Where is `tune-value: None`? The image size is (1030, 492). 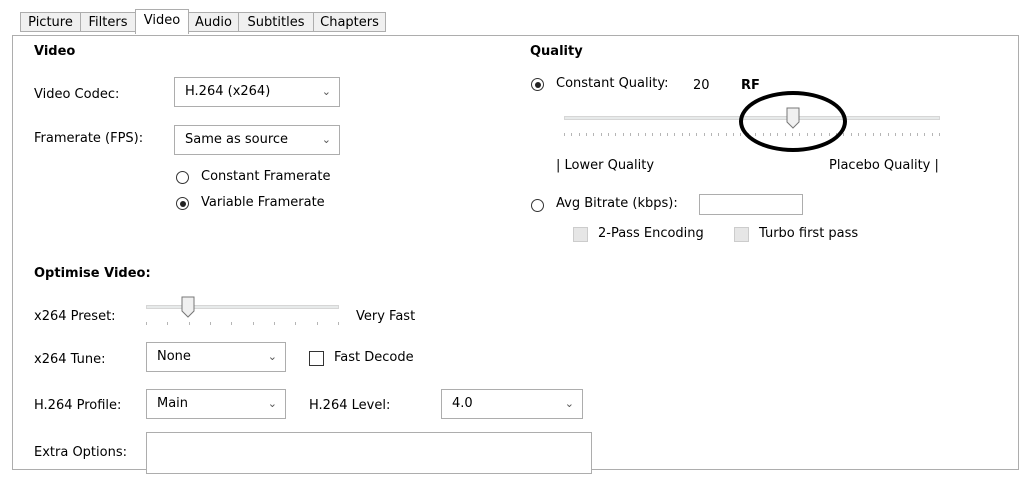 tune-value: None is located at coordinates (174, 356).